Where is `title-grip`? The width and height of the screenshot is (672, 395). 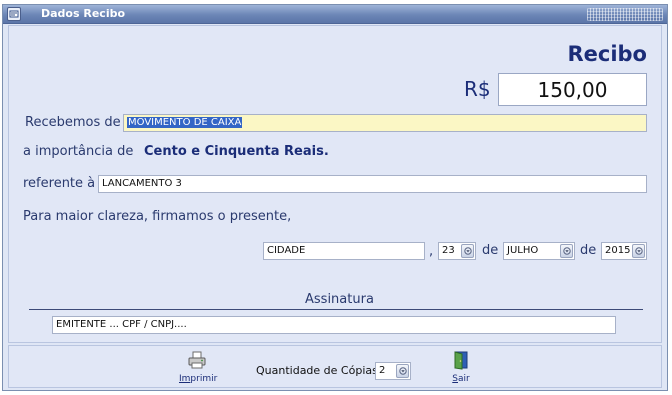 title-grip is located at coordinates (625, 14).